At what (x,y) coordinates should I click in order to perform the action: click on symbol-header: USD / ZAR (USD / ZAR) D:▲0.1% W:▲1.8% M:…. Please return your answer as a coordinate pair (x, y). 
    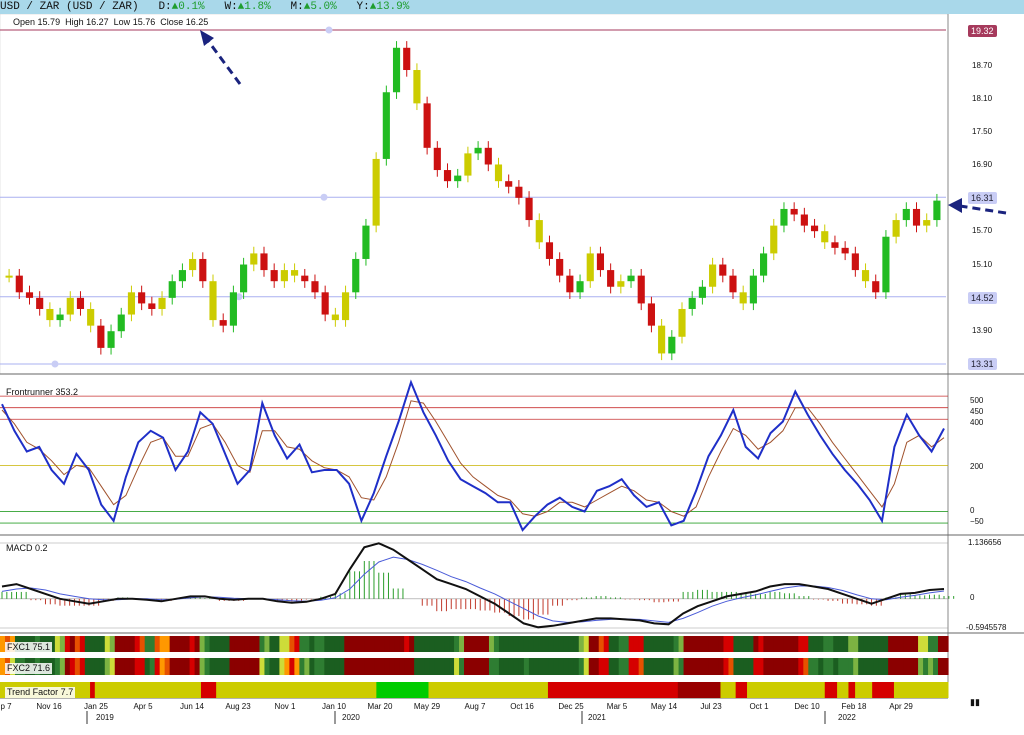
    Looking at the image, I should click on (512, 7).